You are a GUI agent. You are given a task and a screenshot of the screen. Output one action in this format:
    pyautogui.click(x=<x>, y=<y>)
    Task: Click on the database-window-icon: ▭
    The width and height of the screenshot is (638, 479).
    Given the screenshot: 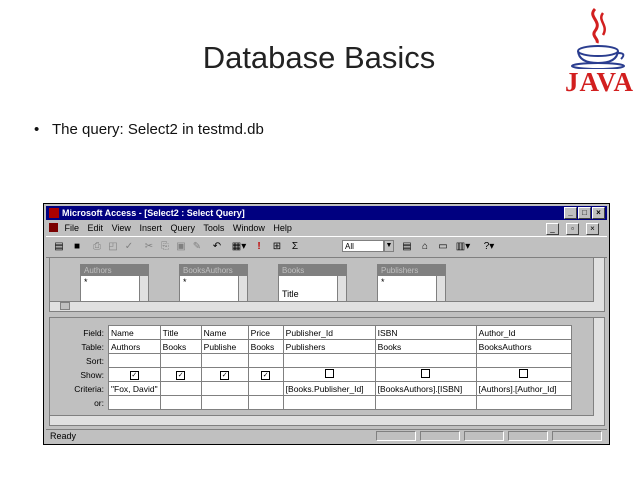 What is the action you would take?
    pyautogui.click(x=443, y=246)
    